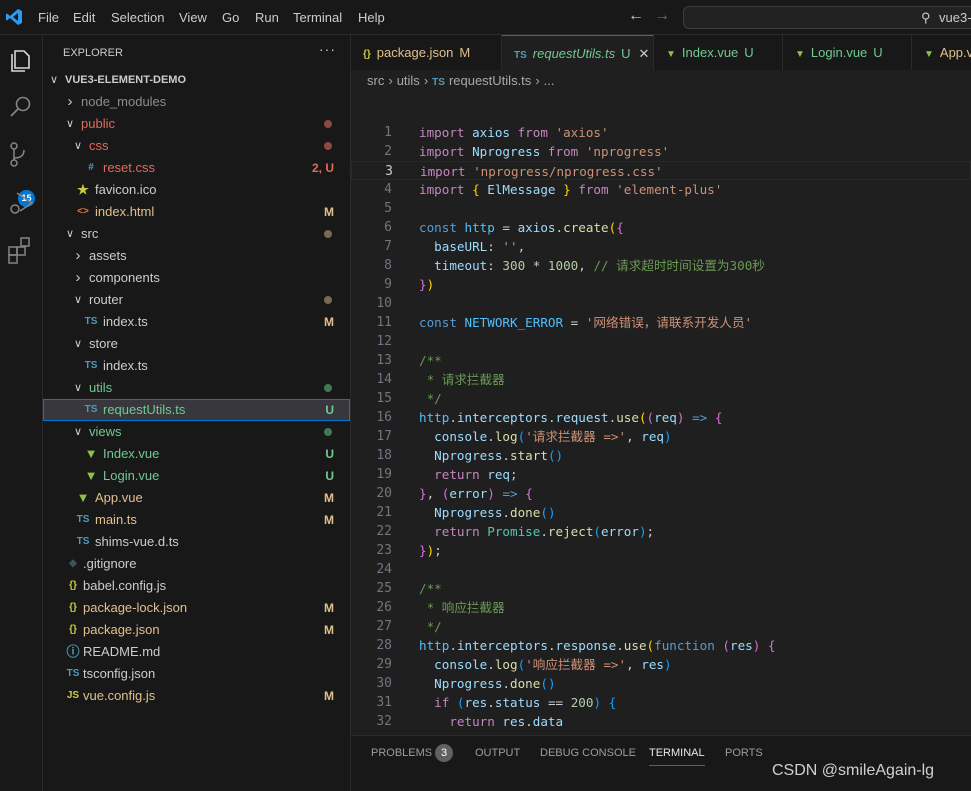 The width and height of the screenshot is (971, 791). What do you see at coordinates (677, 756) in the screenshot?
I see `tab-terminal: TERMINAL` at bounding box center [677, 756].